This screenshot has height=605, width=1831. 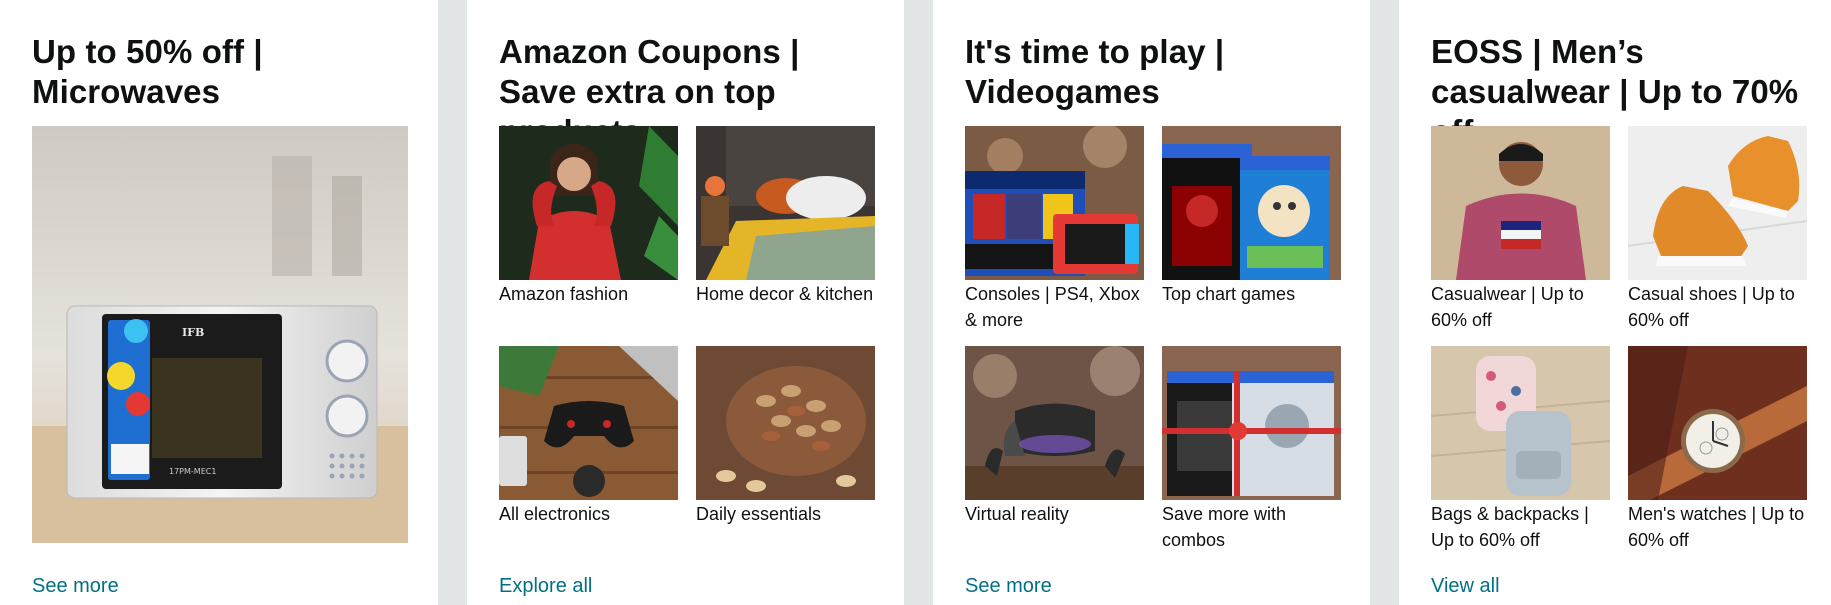 I want to click on tile-label: Consoles | PS4, Xbox & more, so click(x=1052, y=307).